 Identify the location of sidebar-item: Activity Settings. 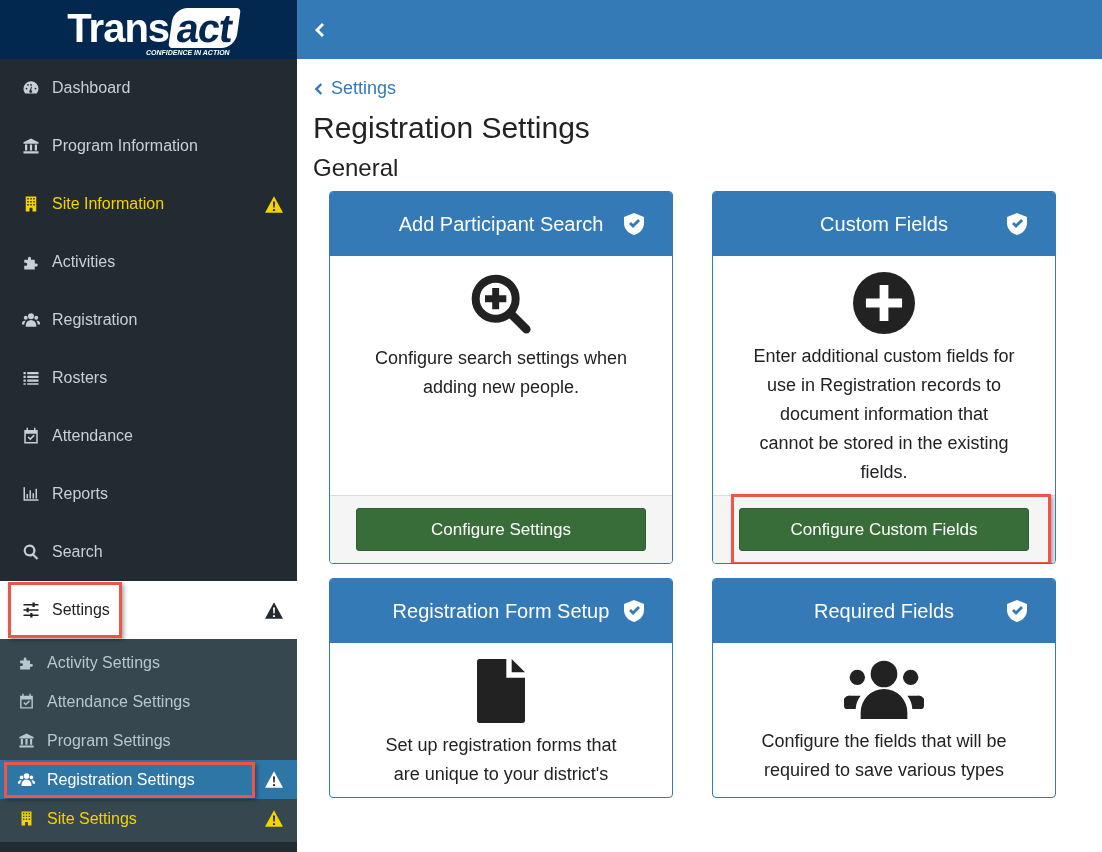
(148, 662).